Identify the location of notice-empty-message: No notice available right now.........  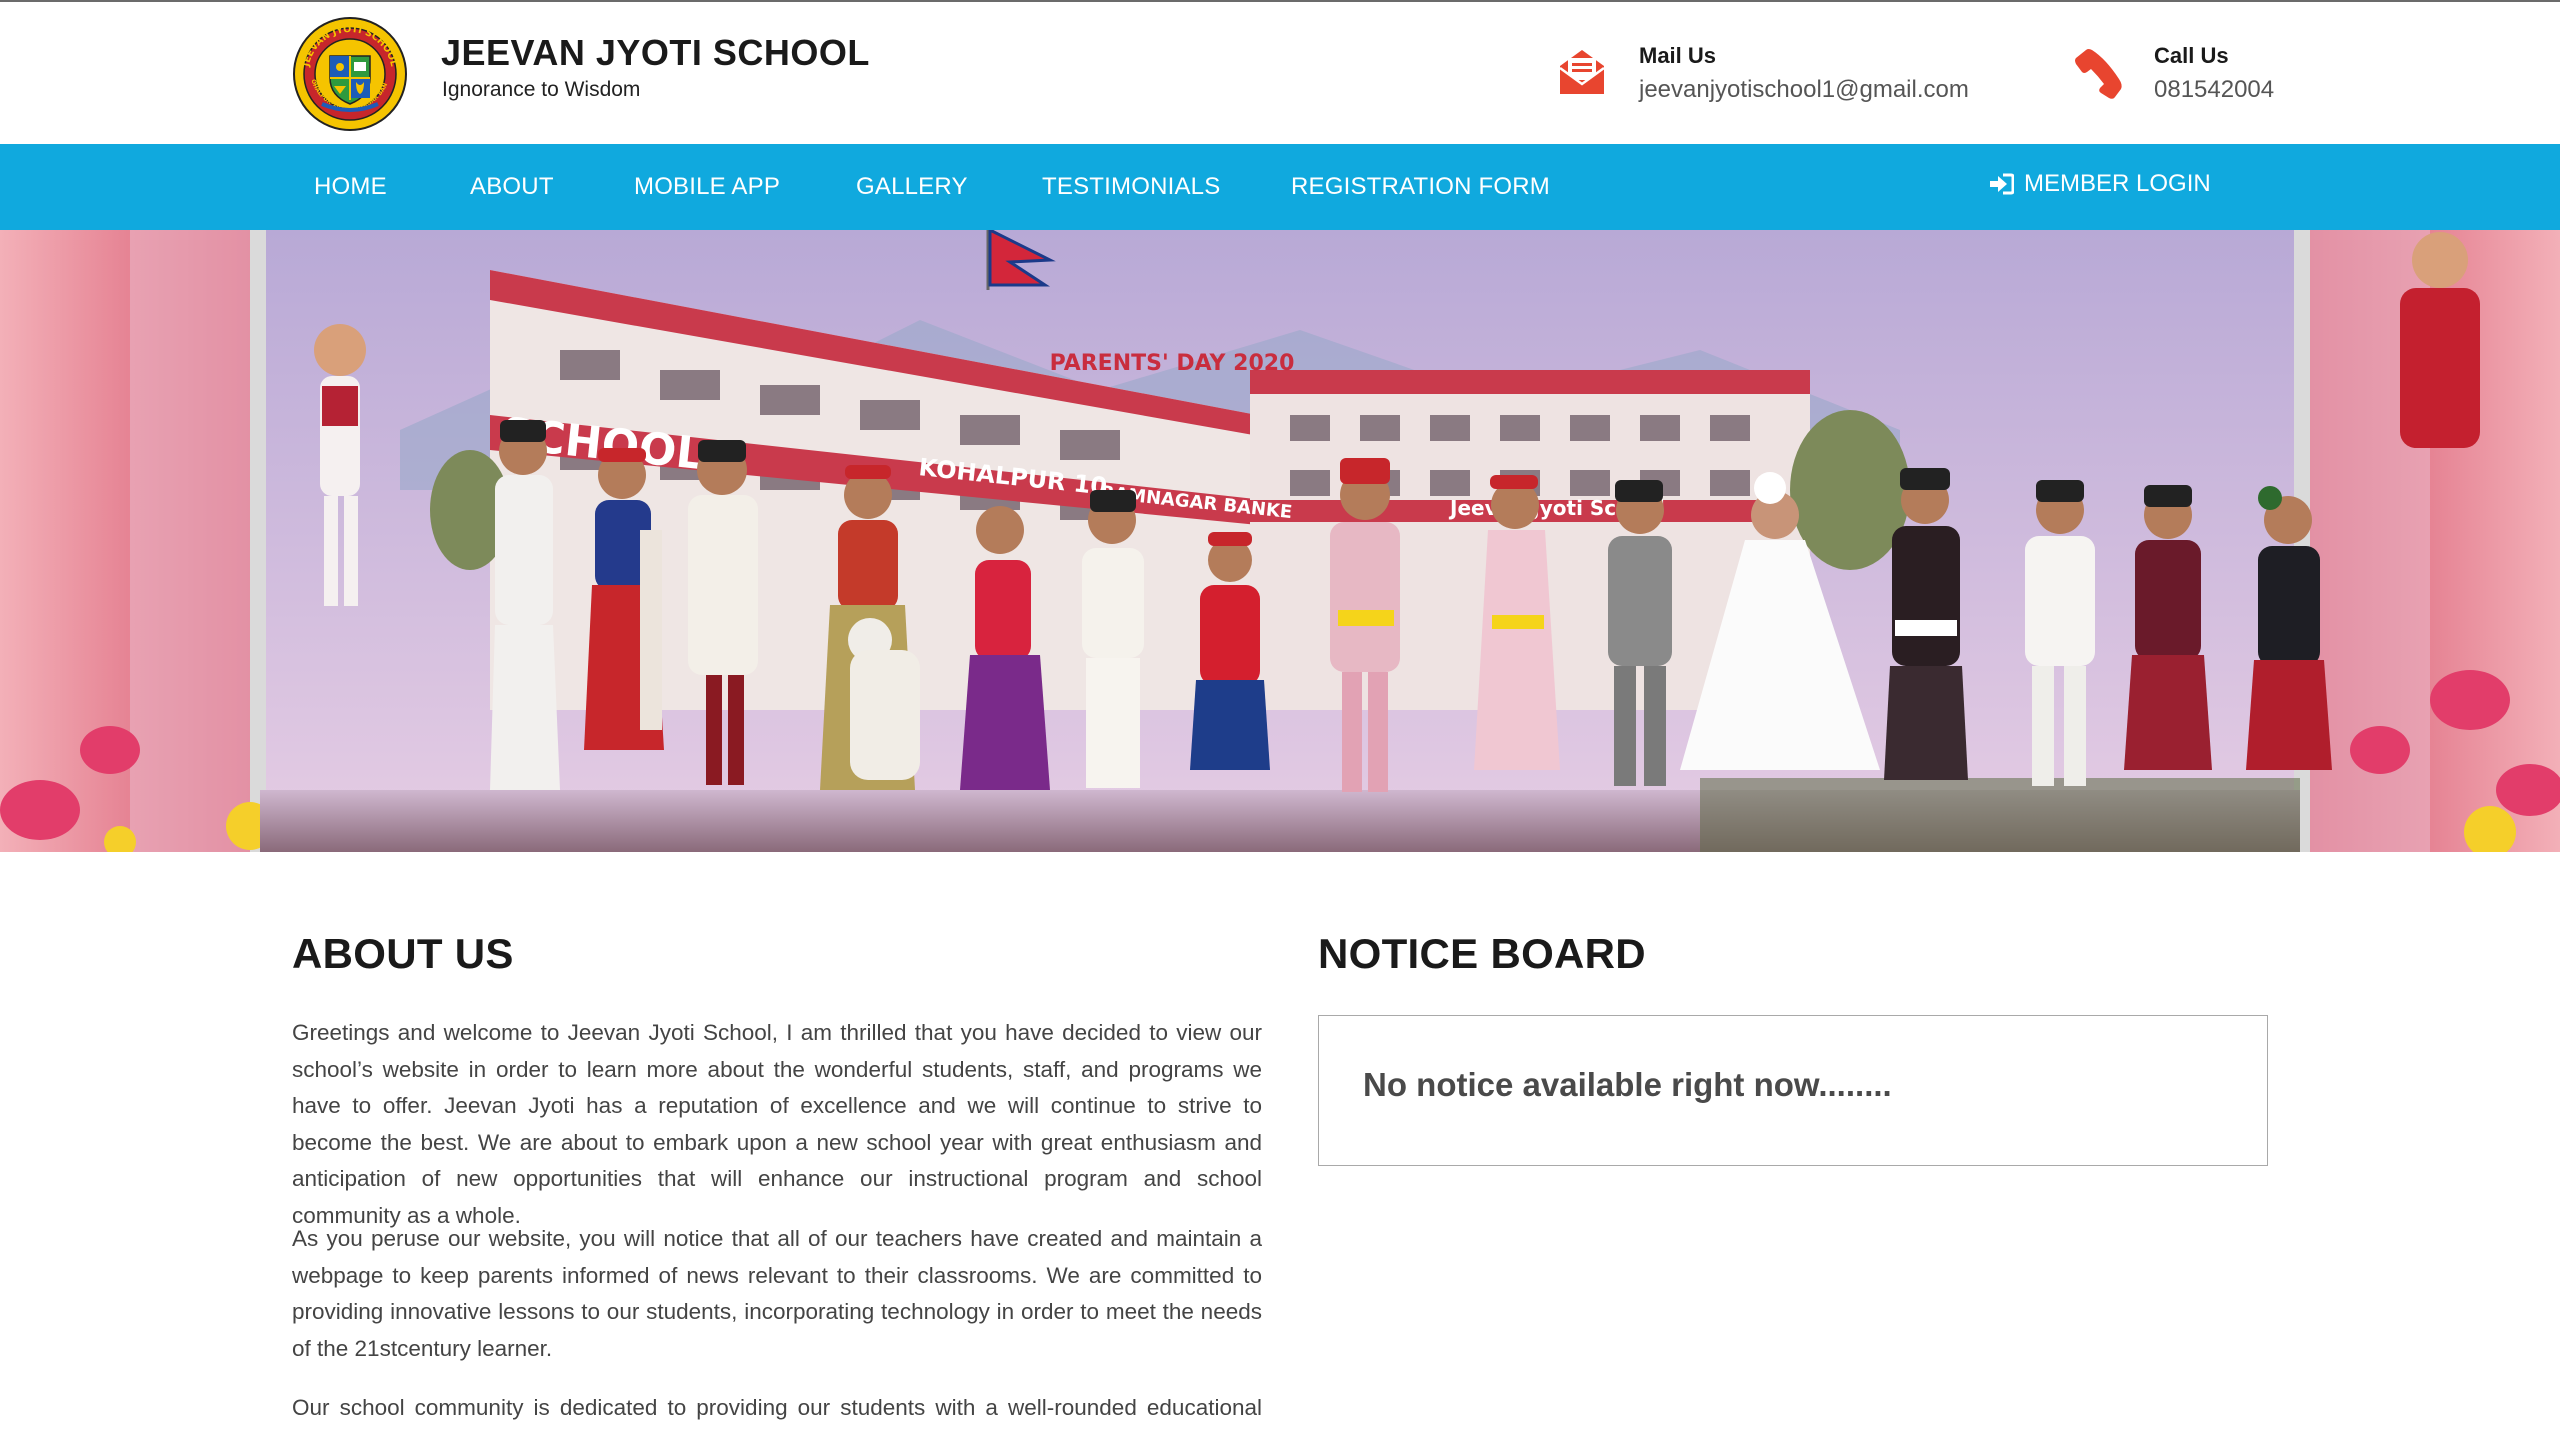
(1627, 1084).